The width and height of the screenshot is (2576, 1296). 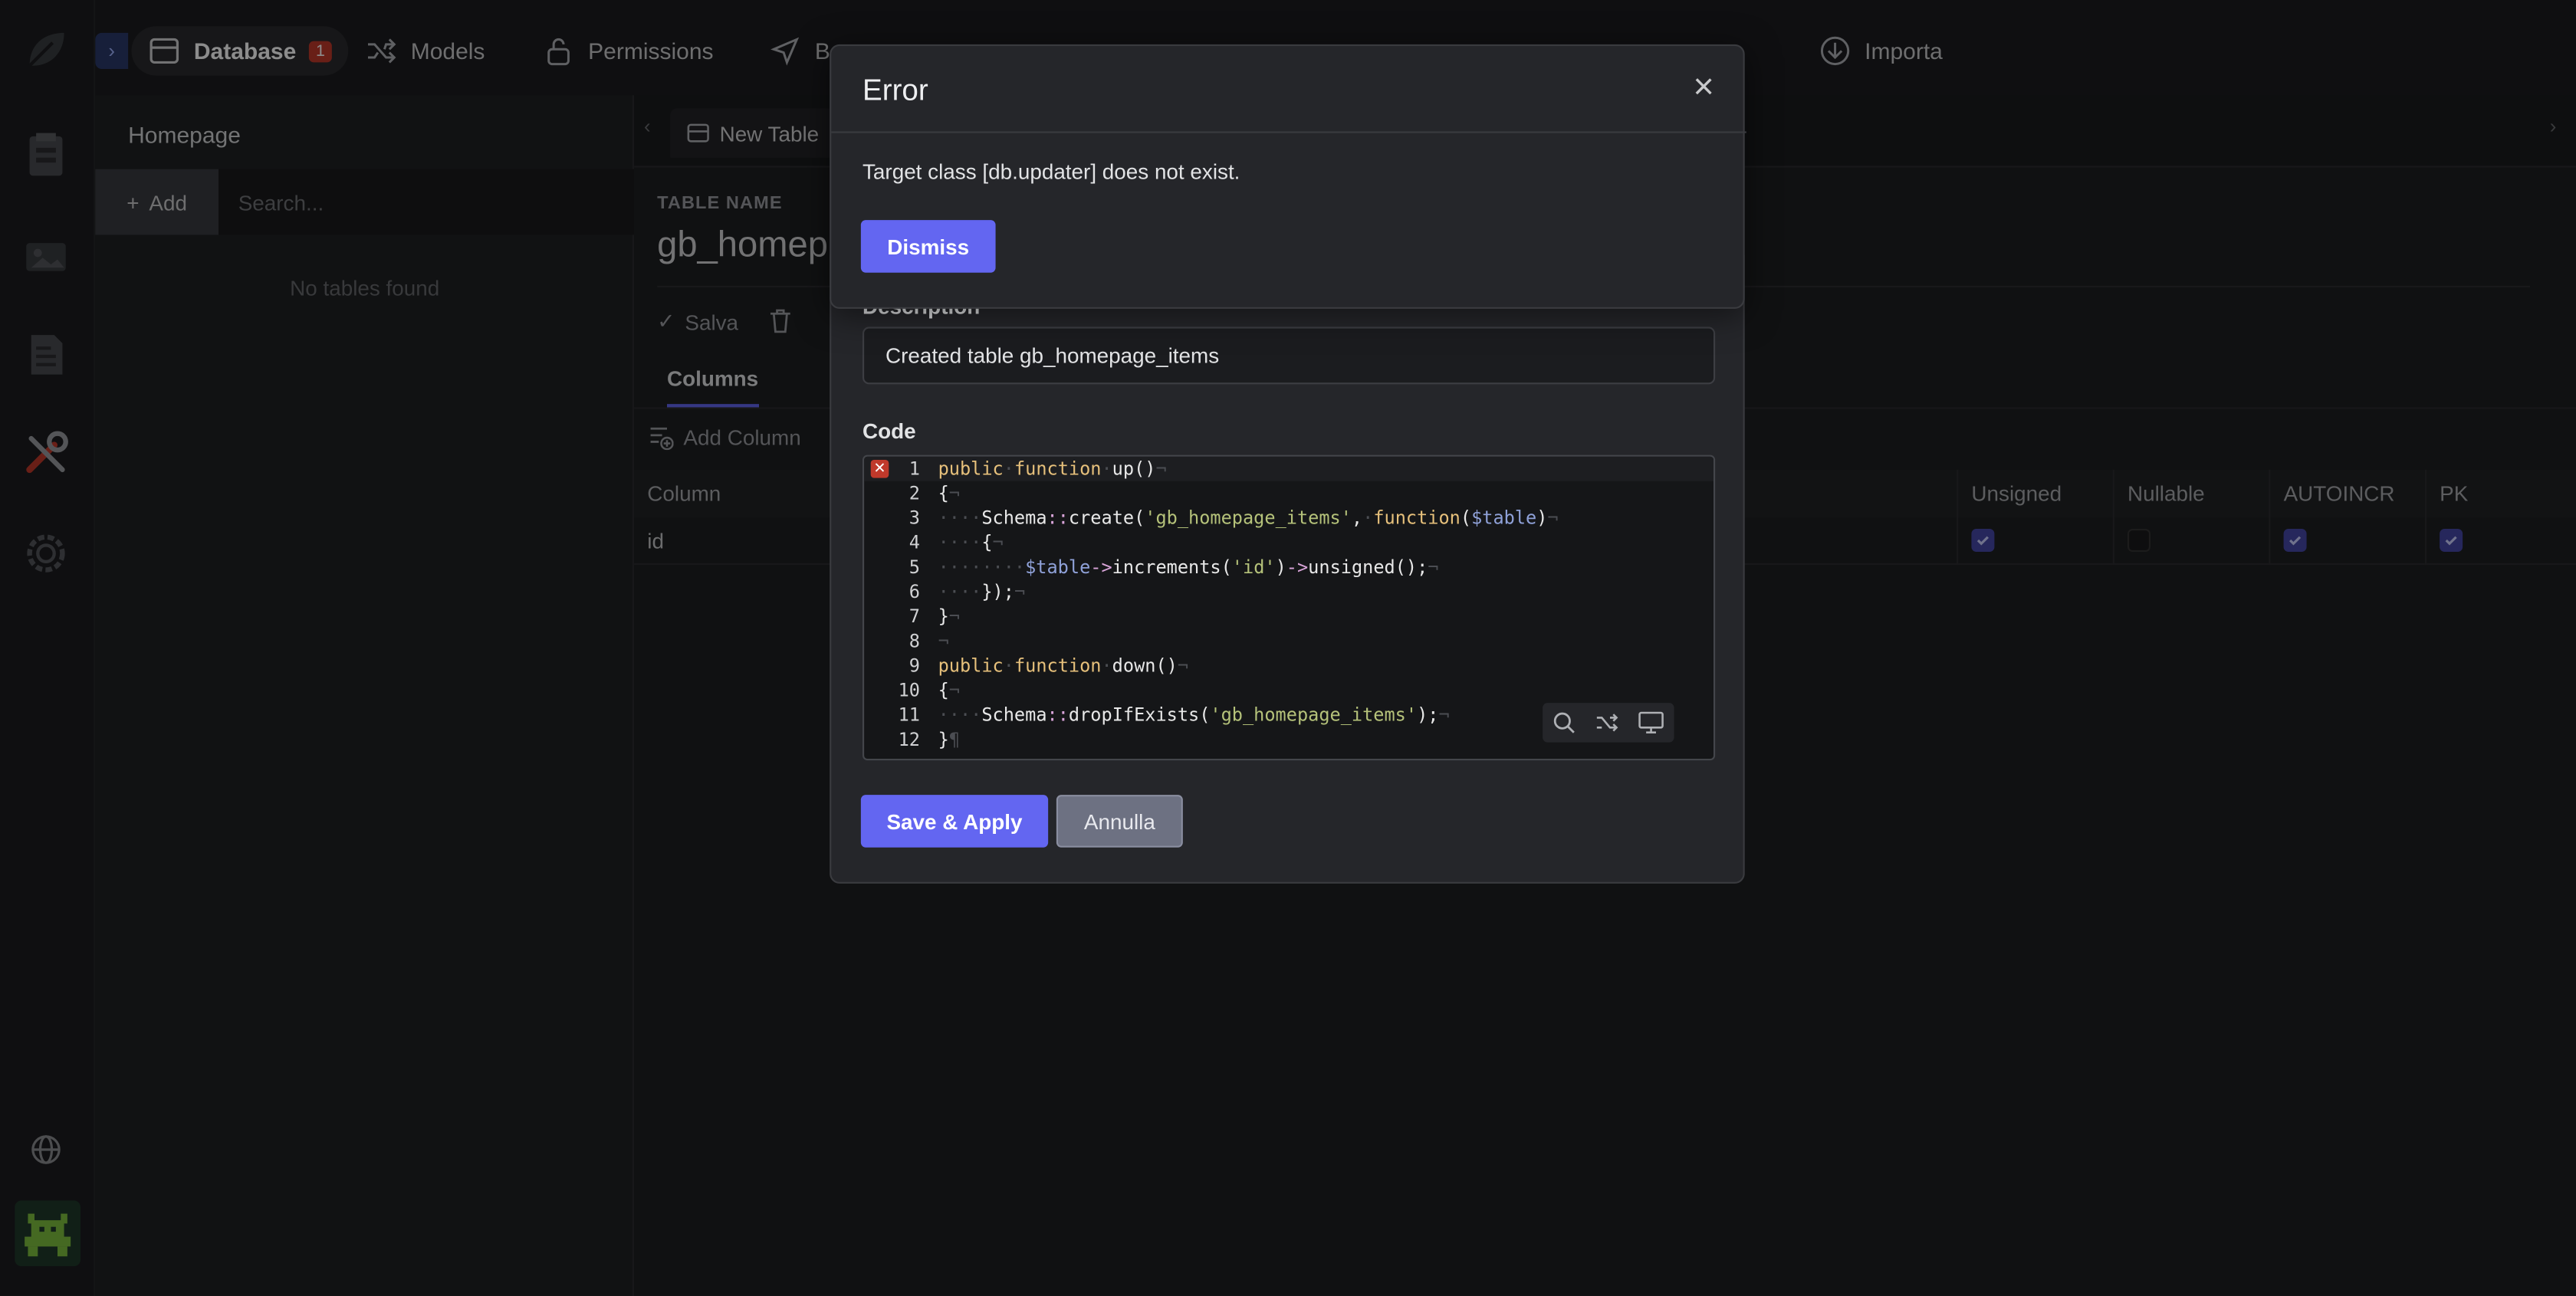 I want to click on editor-toolbar, so click(x=1608, y=723).